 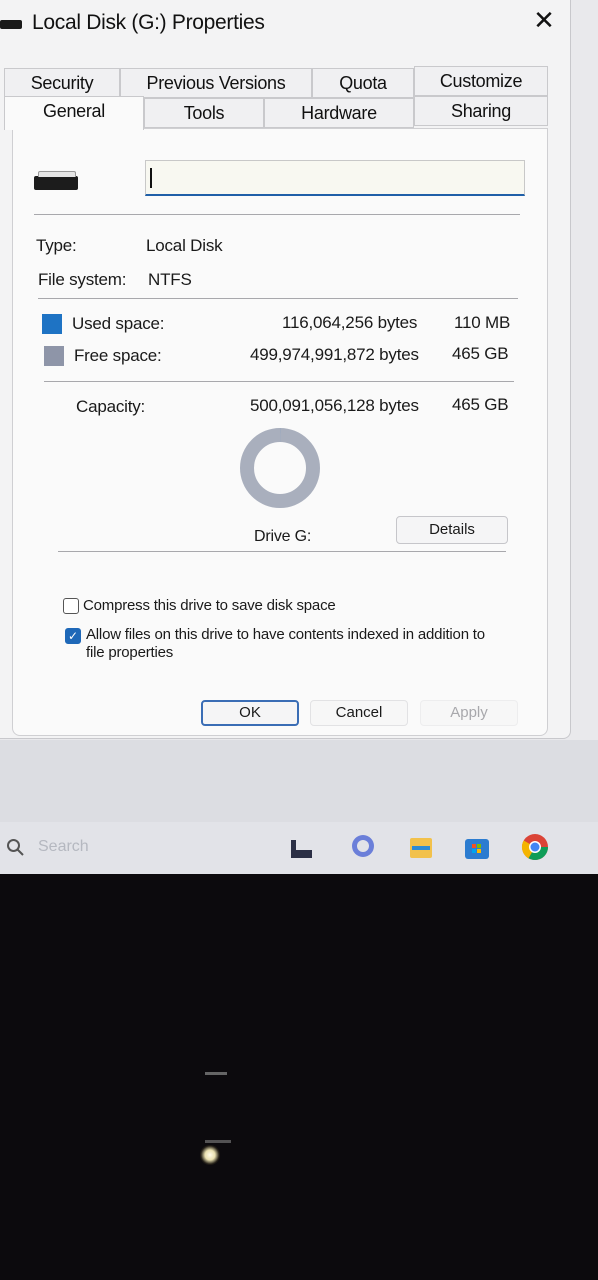 I want to click on drive-name-input, so click(x=335, y=178).